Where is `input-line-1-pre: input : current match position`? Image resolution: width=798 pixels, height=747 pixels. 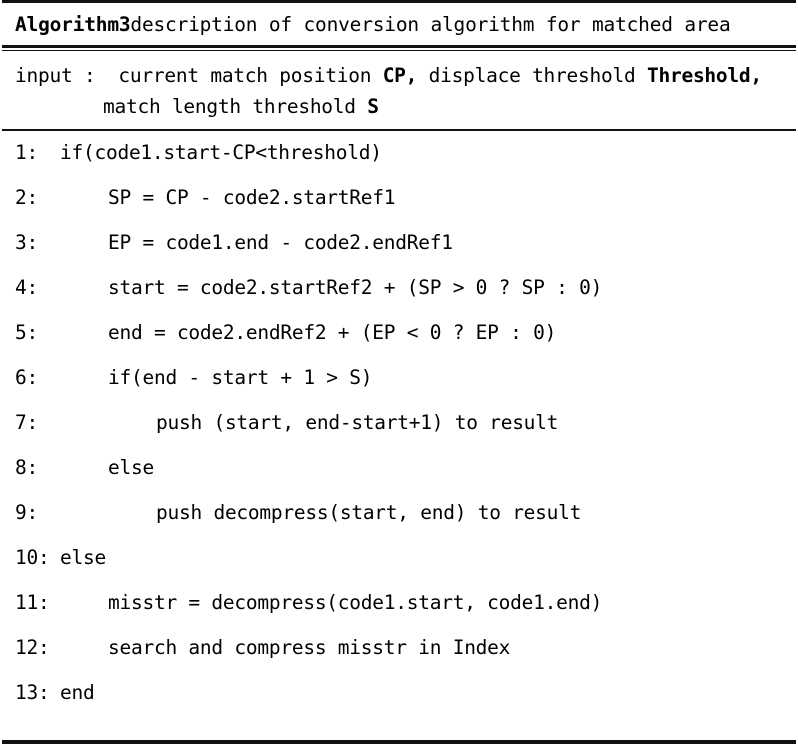
input-line-1-pre: input : current match position is located at coordinates (199, 75).